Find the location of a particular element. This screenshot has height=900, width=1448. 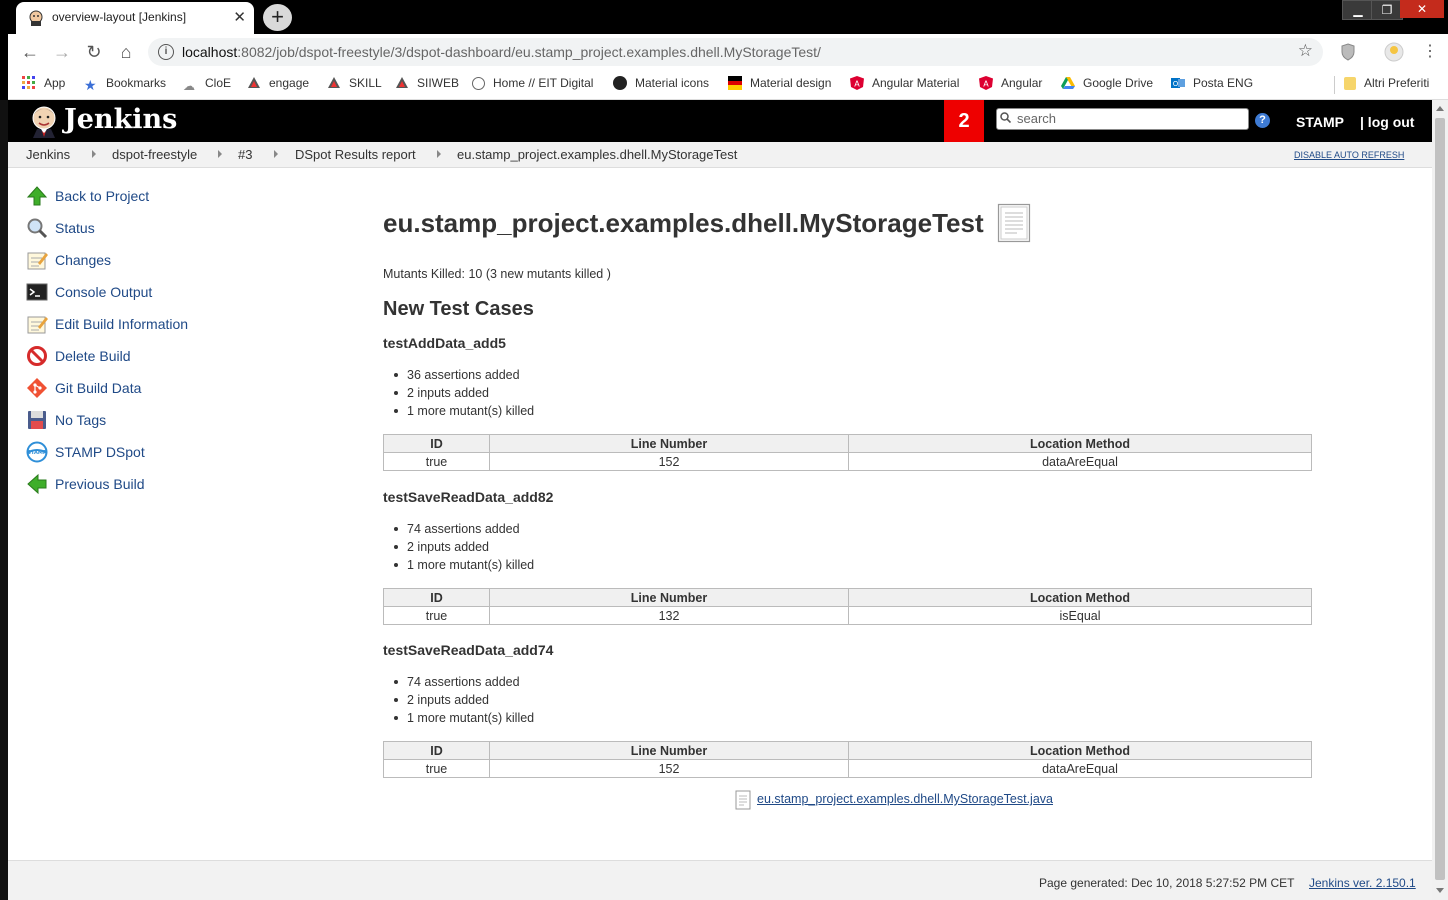

bookmark-google-drive: Google Drive is located at coordinates (1107, 85).